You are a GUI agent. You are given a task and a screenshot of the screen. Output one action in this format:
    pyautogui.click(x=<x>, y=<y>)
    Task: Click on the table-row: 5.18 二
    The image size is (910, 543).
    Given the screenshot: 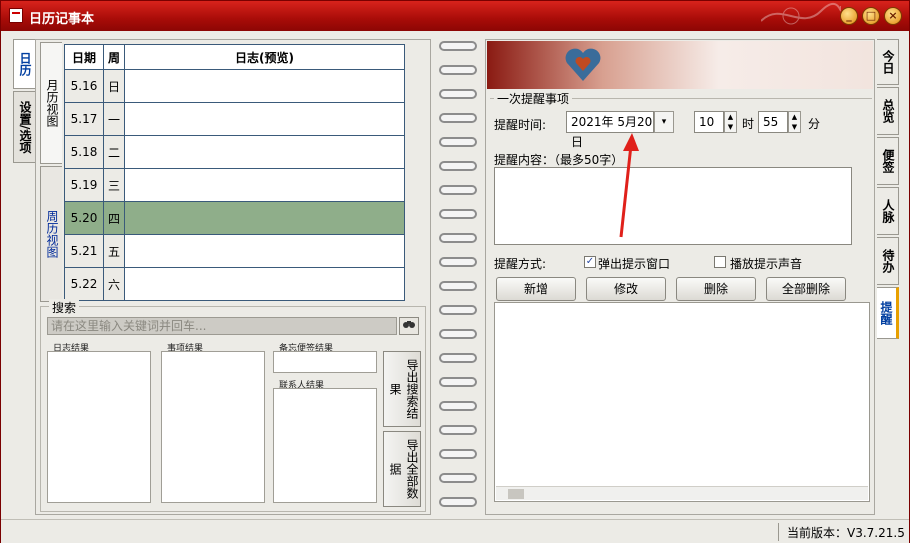 What is the action you would take?
    pyautogui.click(x=234, y=152)
    